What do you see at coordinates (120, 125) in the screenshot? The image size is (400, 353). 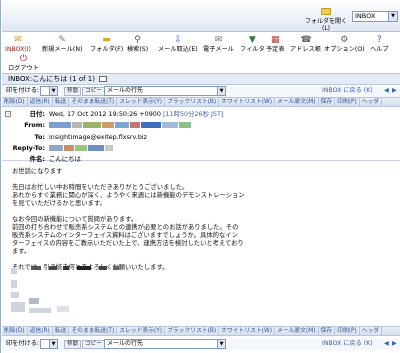 I see `from-value` at bounding box center [120, 125].